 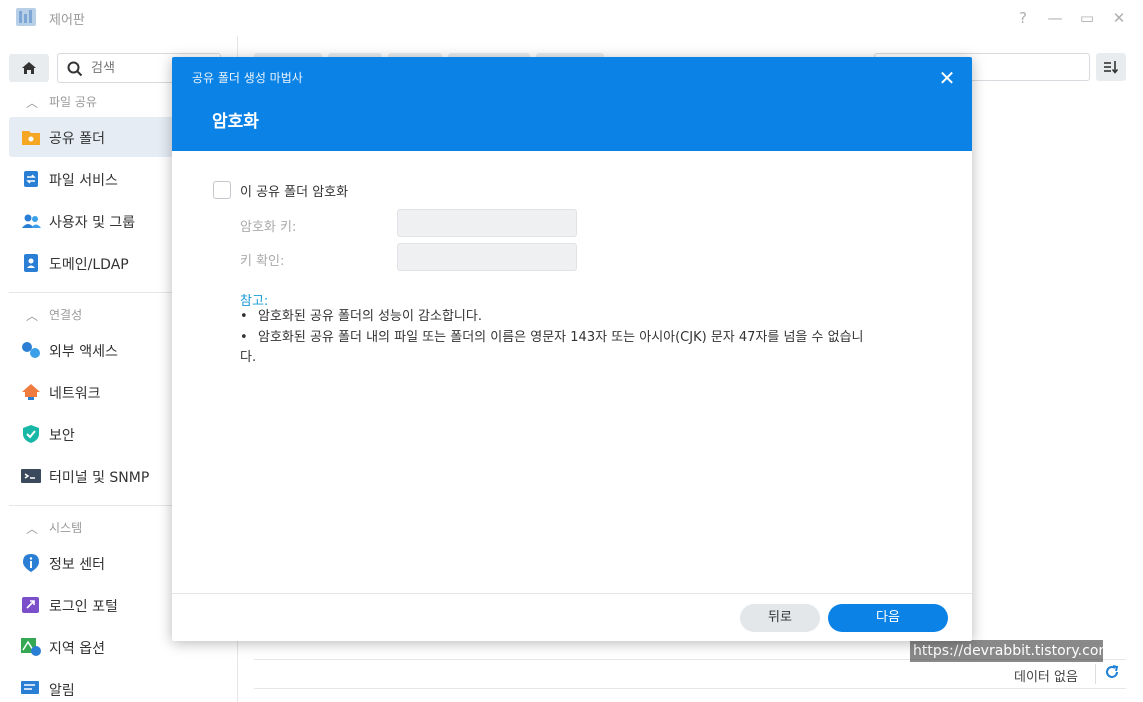 I want to click on note-item-continuation: 다., so click(x=248, y=357).